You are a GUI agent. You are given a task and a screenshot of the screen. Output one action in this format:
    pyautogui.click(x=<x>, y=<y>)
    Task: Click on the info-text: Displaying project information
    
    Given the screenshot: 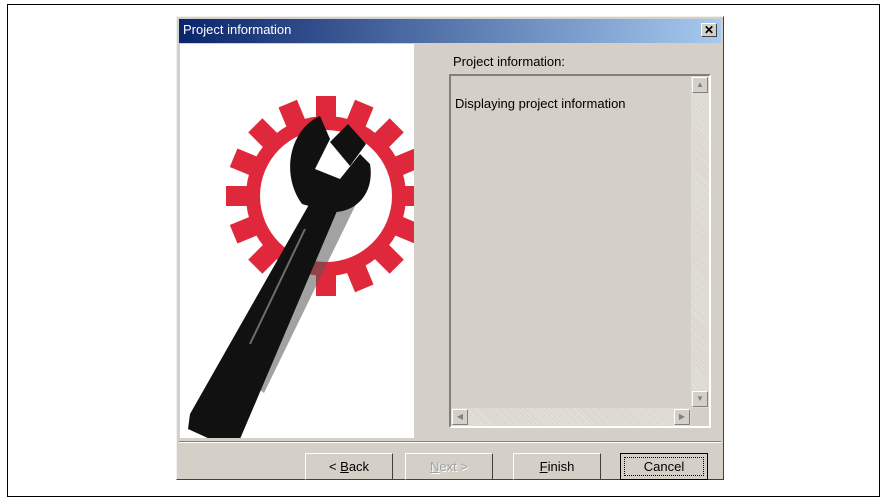 What is the action you would take?
    pyautogui.click(x=540, y=103)
    